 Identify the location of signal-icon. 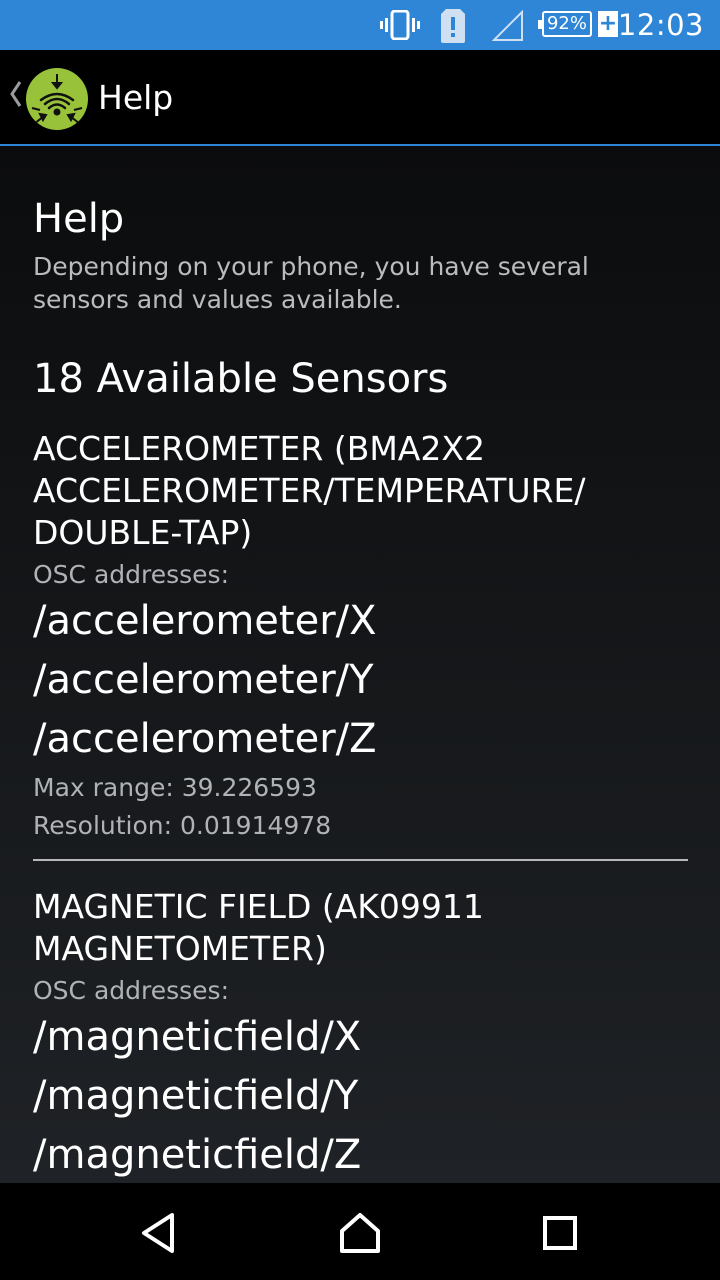
(507, 27).